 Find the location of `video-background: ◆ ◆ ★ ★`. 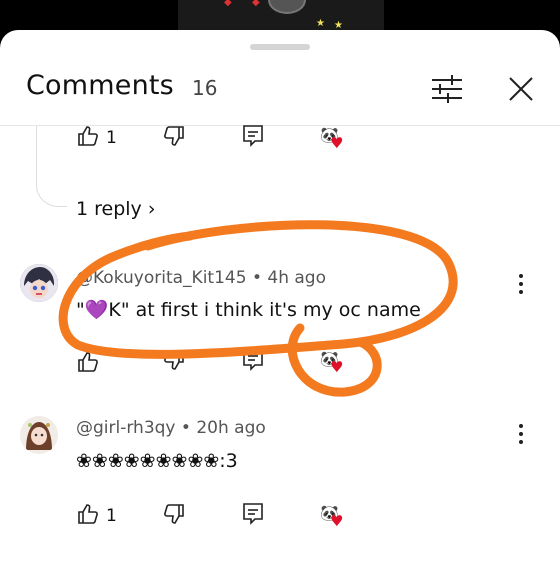

video-background: ◆ ◆ ★ ★ is located at coordinates (280, 17).